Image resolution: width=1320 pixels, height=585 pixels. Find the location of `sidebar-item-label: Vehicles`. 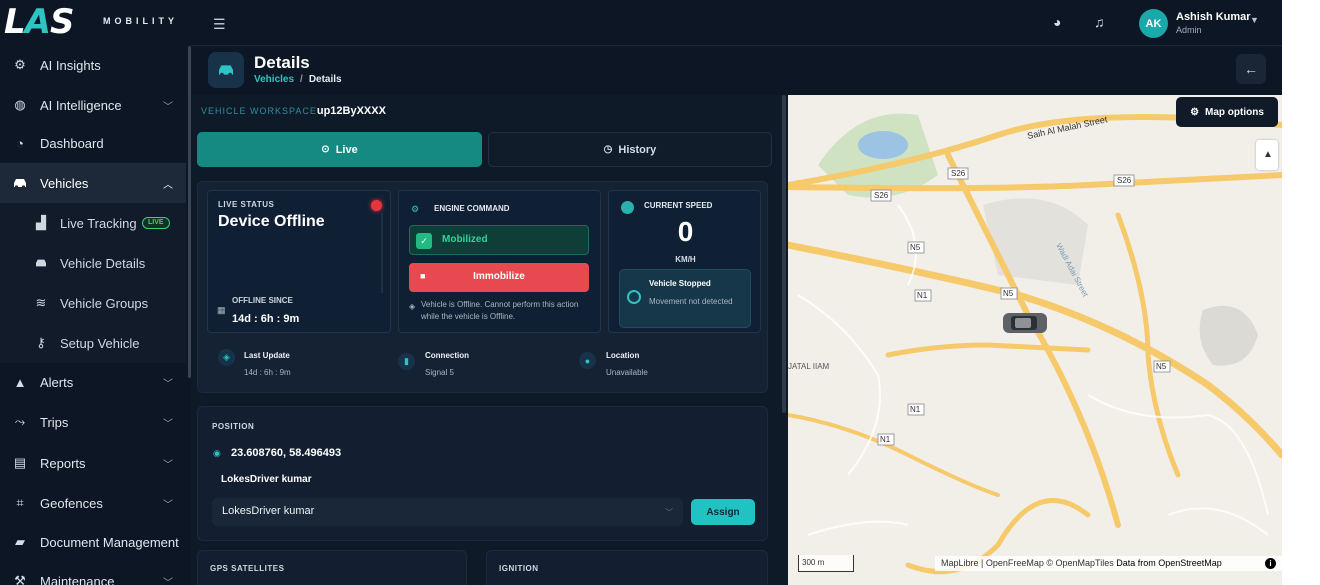

sidebar-item-label: Vehicles is located at coordinates (64, 183).